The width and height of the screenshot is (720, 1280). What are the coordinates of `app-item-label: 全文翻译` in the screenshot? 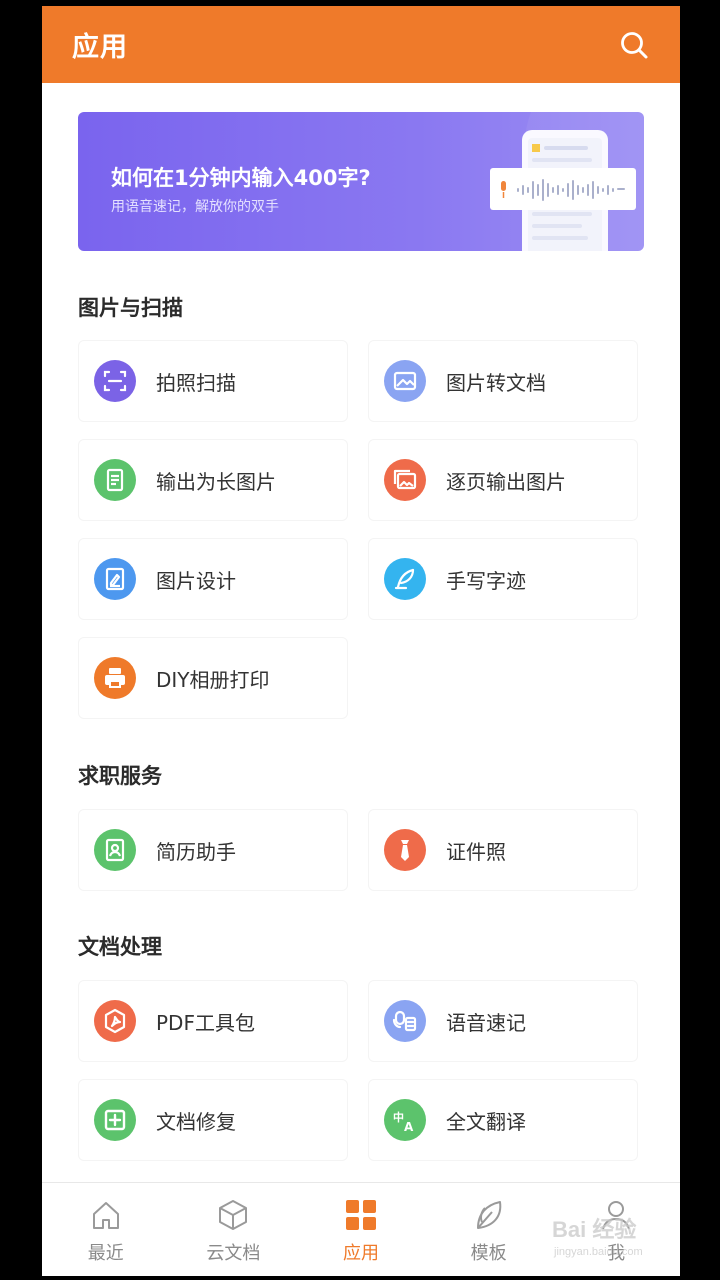 It's located at (486, 1121).